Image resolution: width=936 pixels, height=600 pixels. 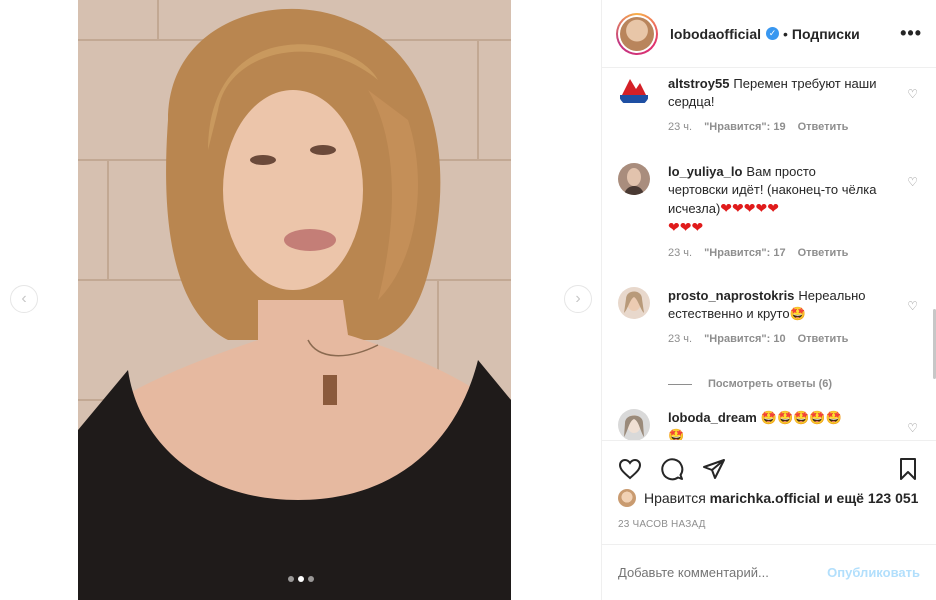 I want to click on likes-summary: Нравится marichka.official и ещё 123 051, so click(x=768, y=498).